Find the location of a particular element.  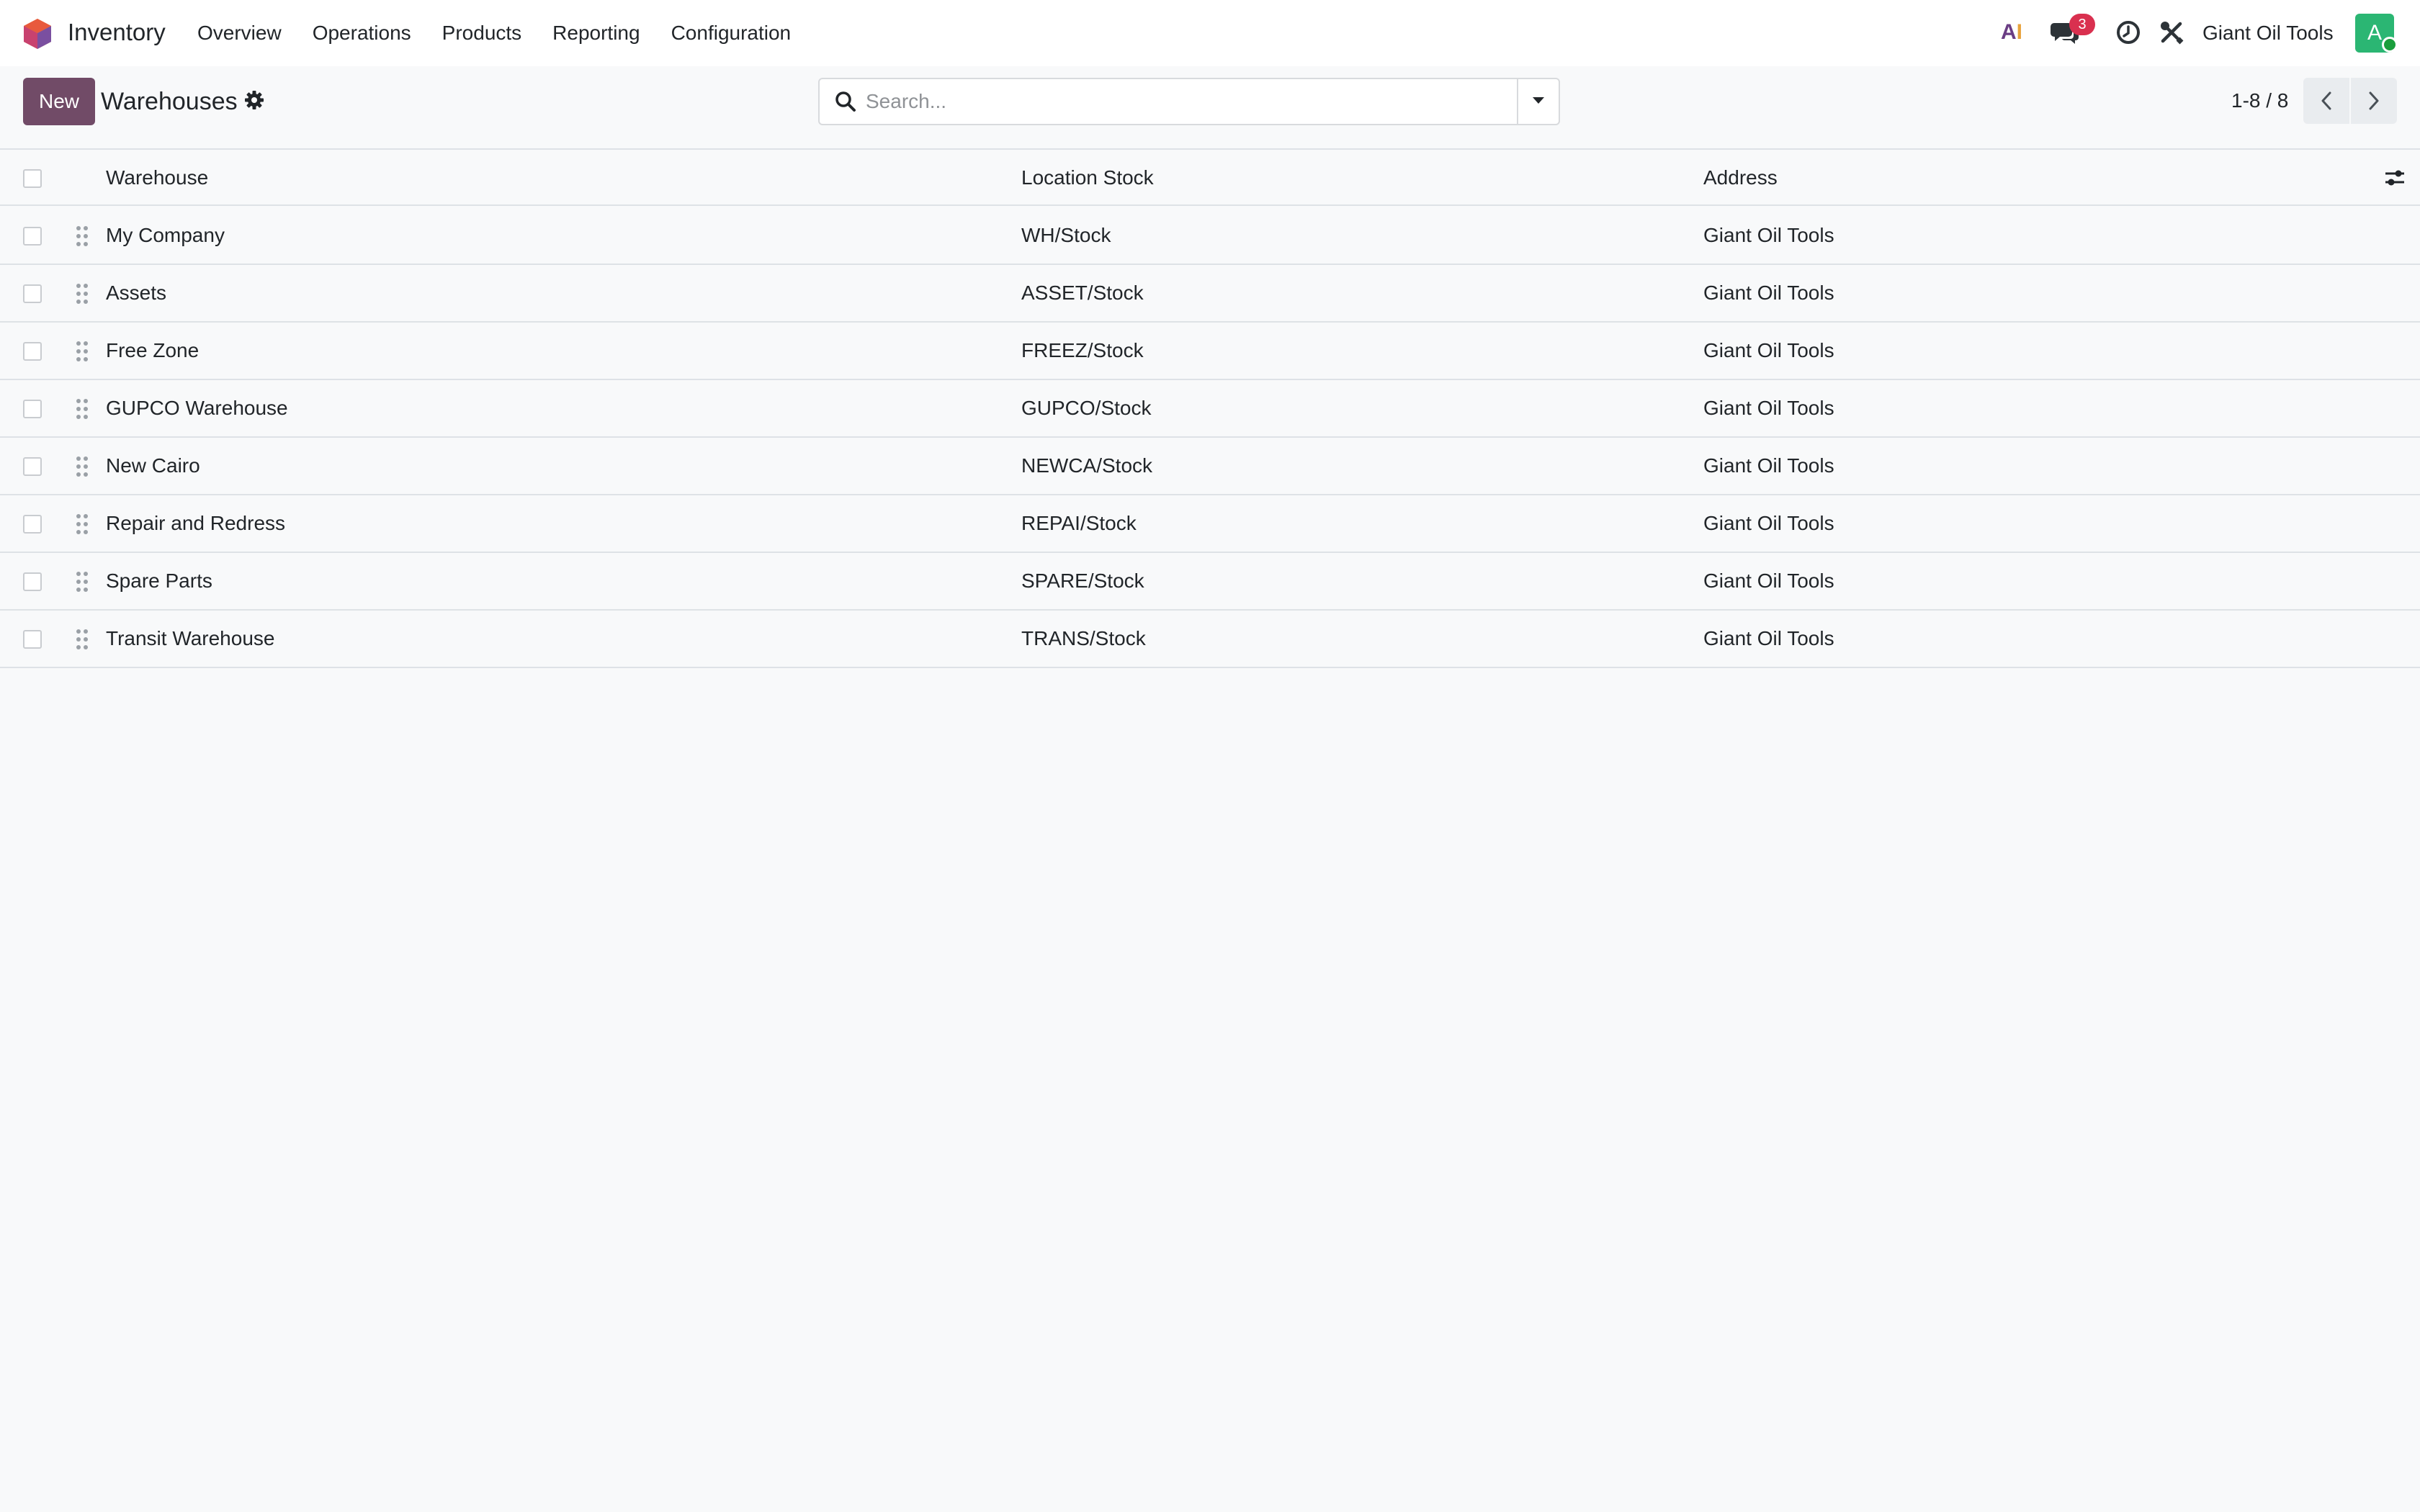

company-switcher: Giant Oil Tools is located at coordinates (2268, 33).